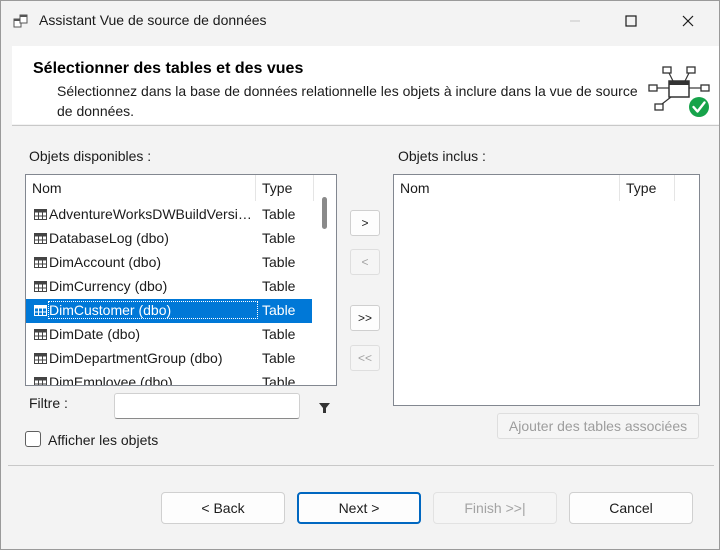 The image size is (720, 550). I want to click on list-item: AdventureWorksDWBuildVersion (dbo) Table, so click(169, 215).